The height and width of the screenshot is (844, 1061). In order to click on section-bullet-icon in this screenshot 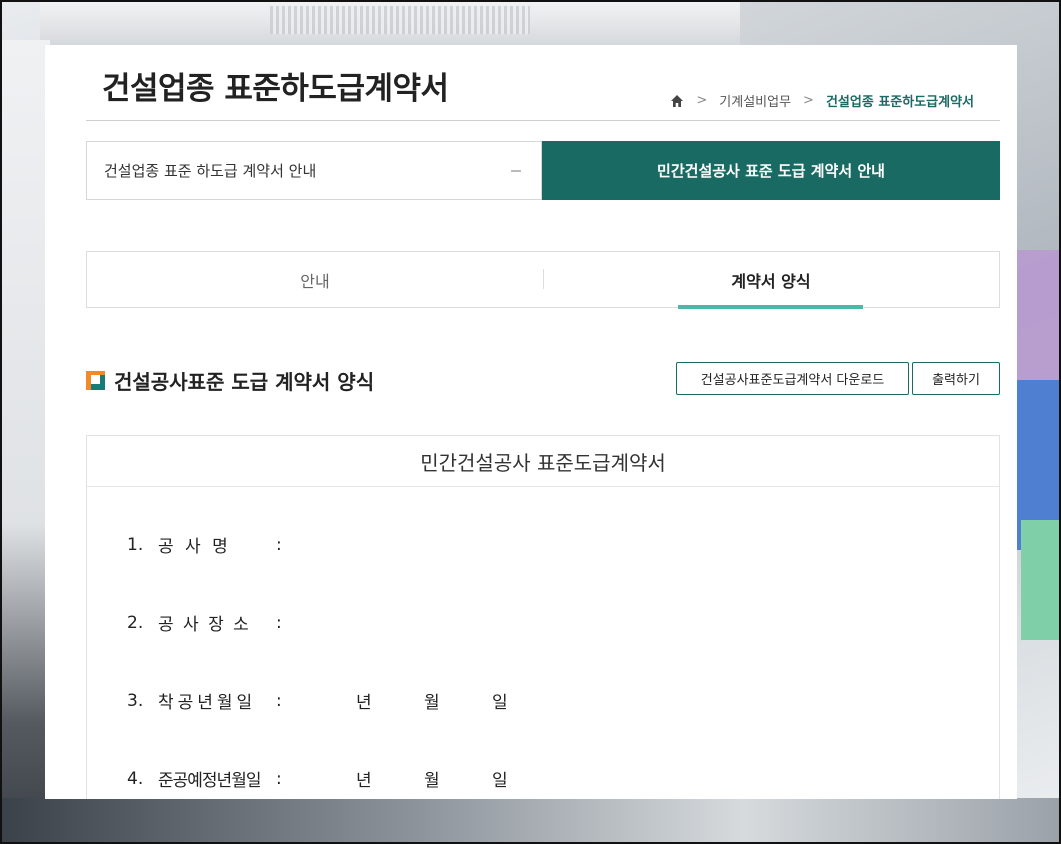, I will do `click(95, 380)`.